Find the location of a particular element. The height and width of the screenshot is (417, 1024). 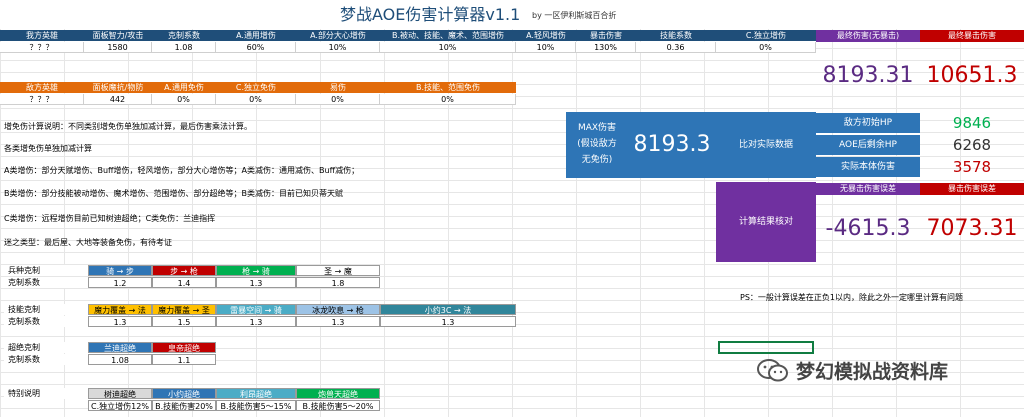

skill-coef: 1.5 is located at coordinates (184, 321).